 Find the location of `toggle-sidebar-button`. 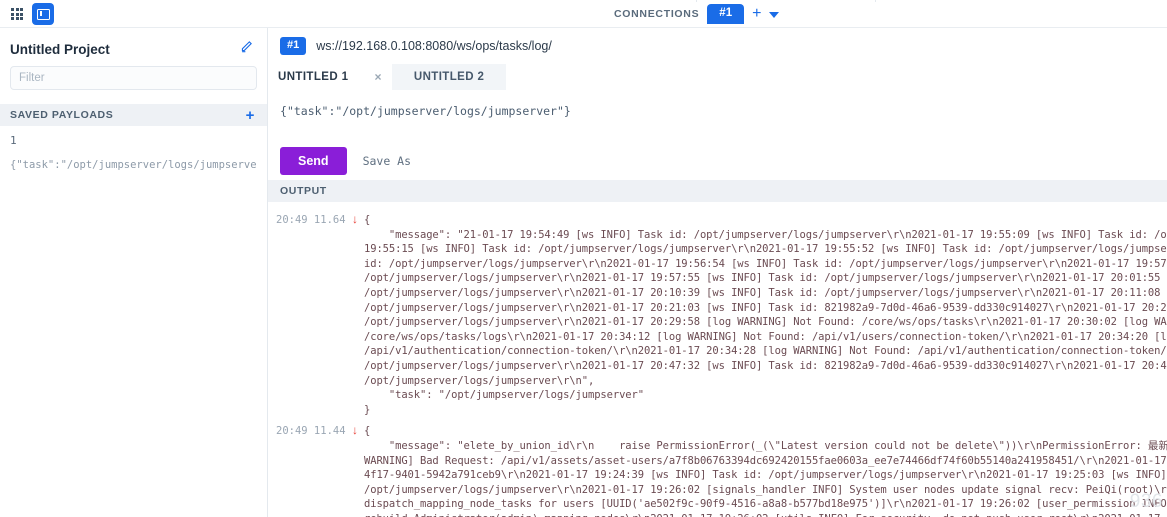

toggle-sidebar-button is located at coordinates (43, 14).